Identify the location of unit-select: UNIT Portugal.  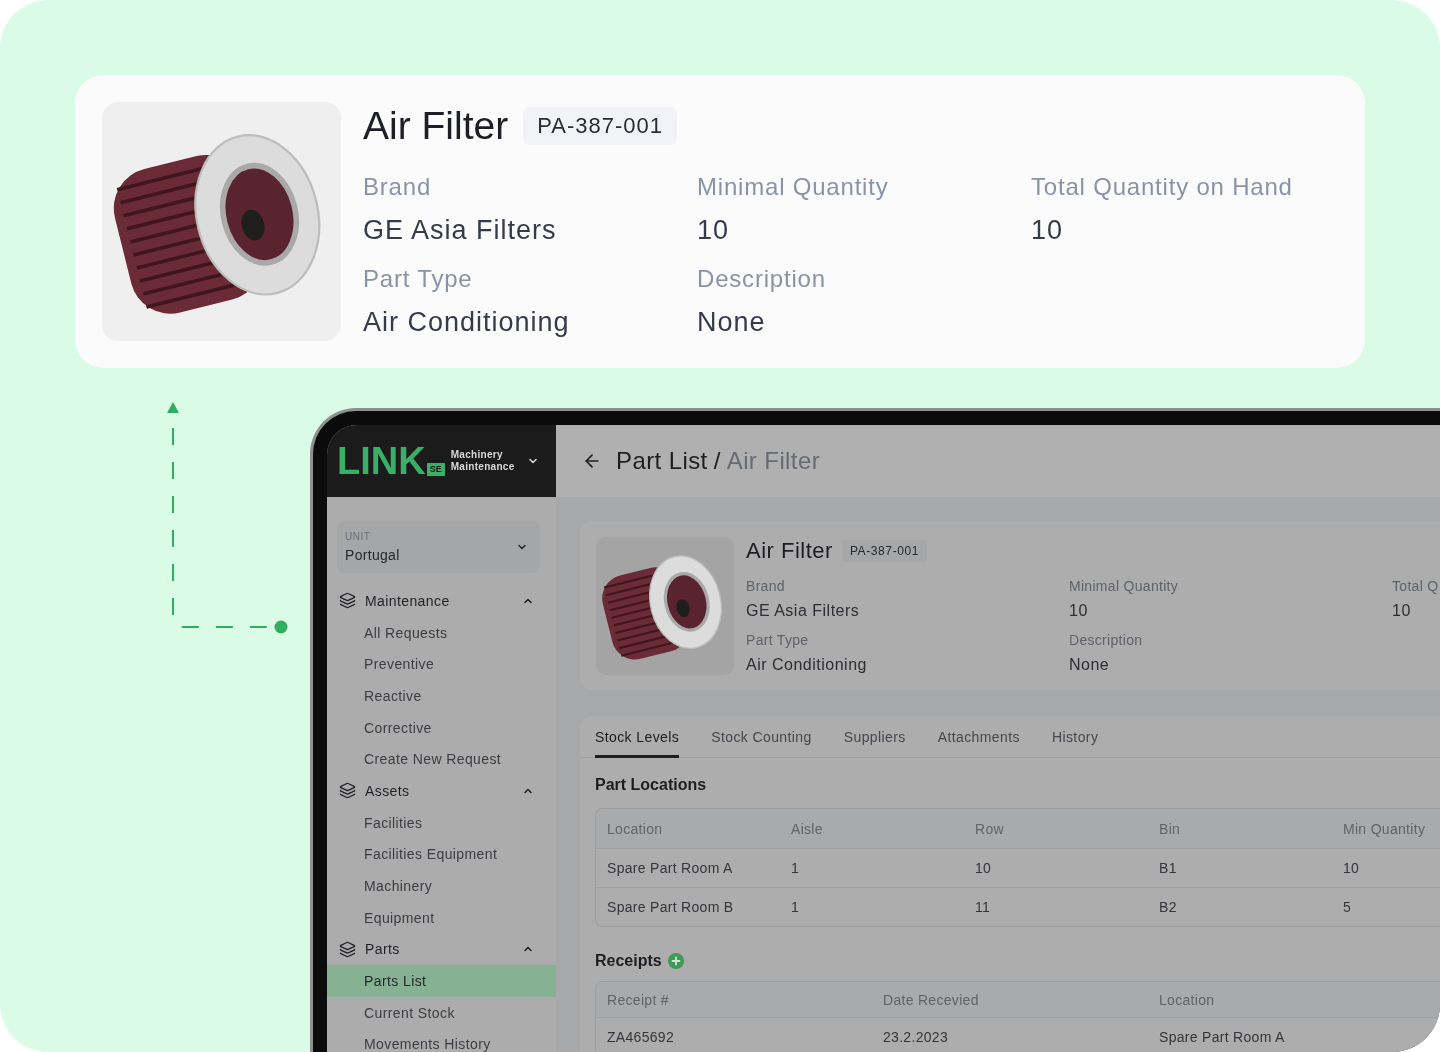
(438, 547).